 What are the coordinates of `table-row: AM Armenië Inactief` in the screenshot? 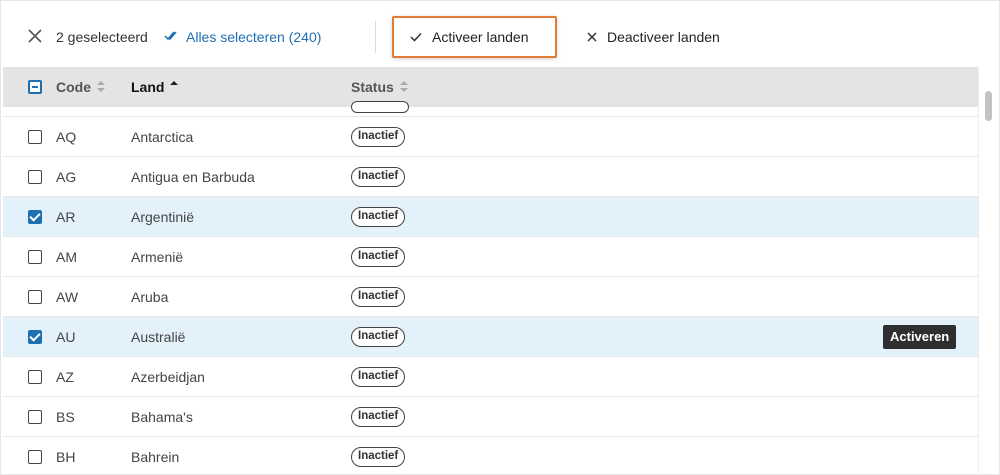 It's located at (490, 257).